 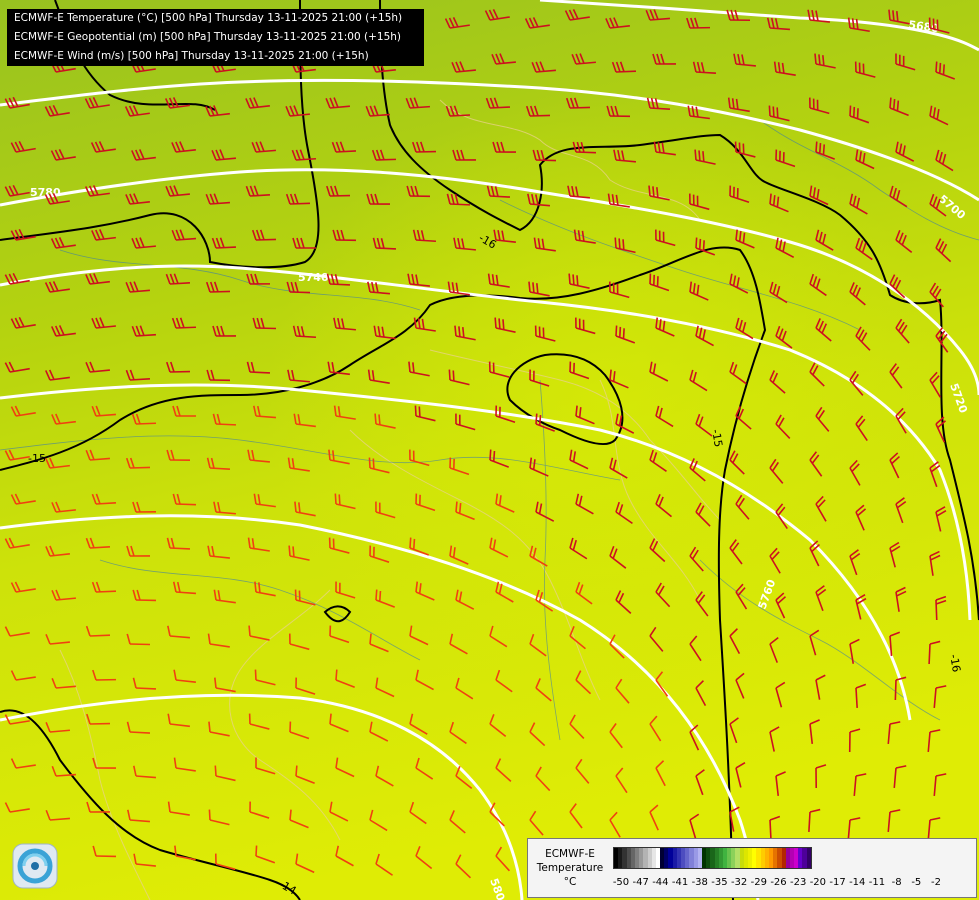 What do you see at coordinates (35, 866) in the screenshot?
I see `logo-icon` at bounding box center [35, 866].